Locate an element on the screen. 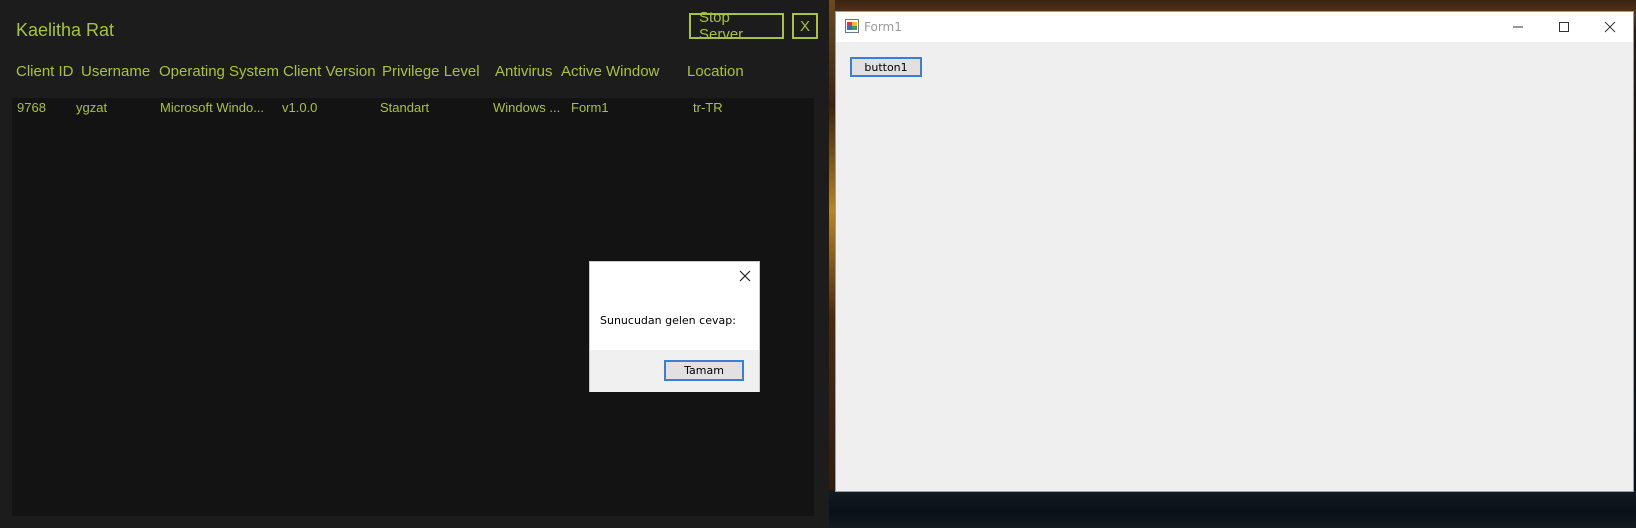  column-header-client-version: Client Version is located at coordinates (329, 71).